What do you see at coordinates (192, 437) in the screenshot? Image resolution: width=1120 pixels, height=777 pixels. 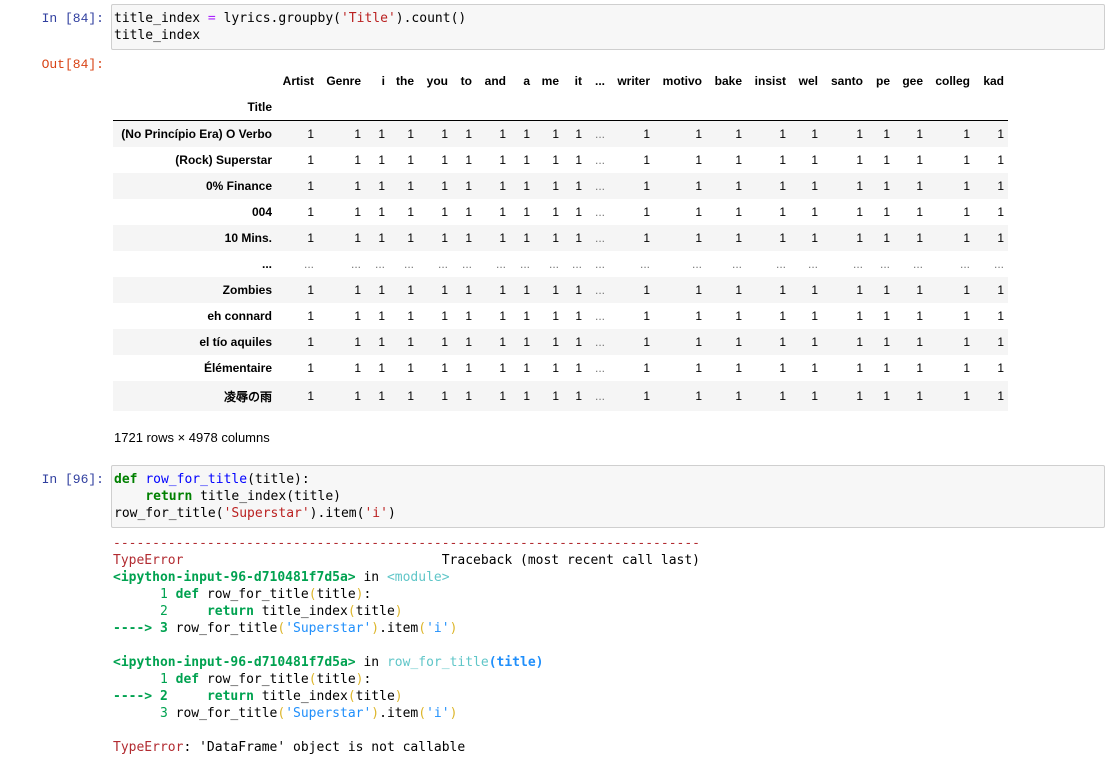 I see `dataframe-shape: 1721 rows × 4978 columns` at bounding box center [192, 437].